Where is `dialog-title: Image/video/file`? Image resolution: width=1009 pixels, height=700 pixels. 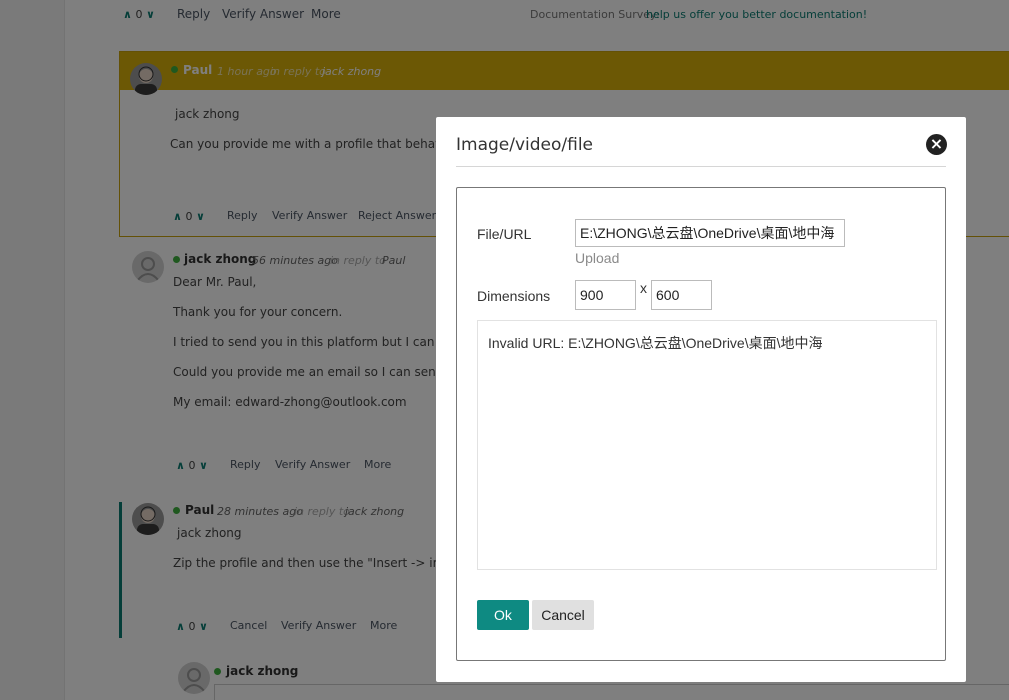
dialog-title: Image/video/file is located at coordinates (525, 145).